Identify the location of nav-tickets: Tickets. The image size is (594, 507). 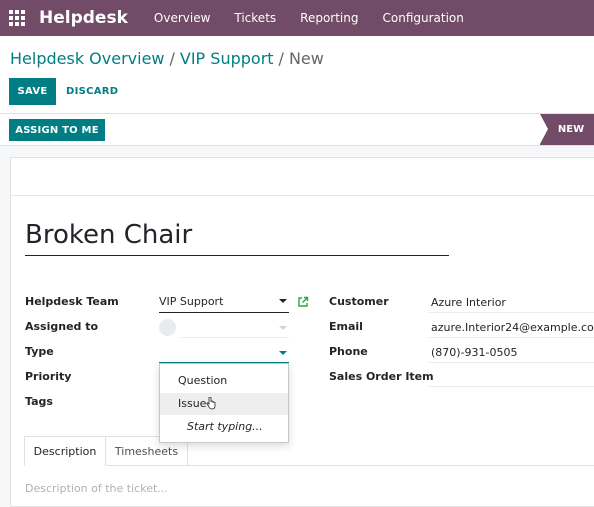
(255, 18).